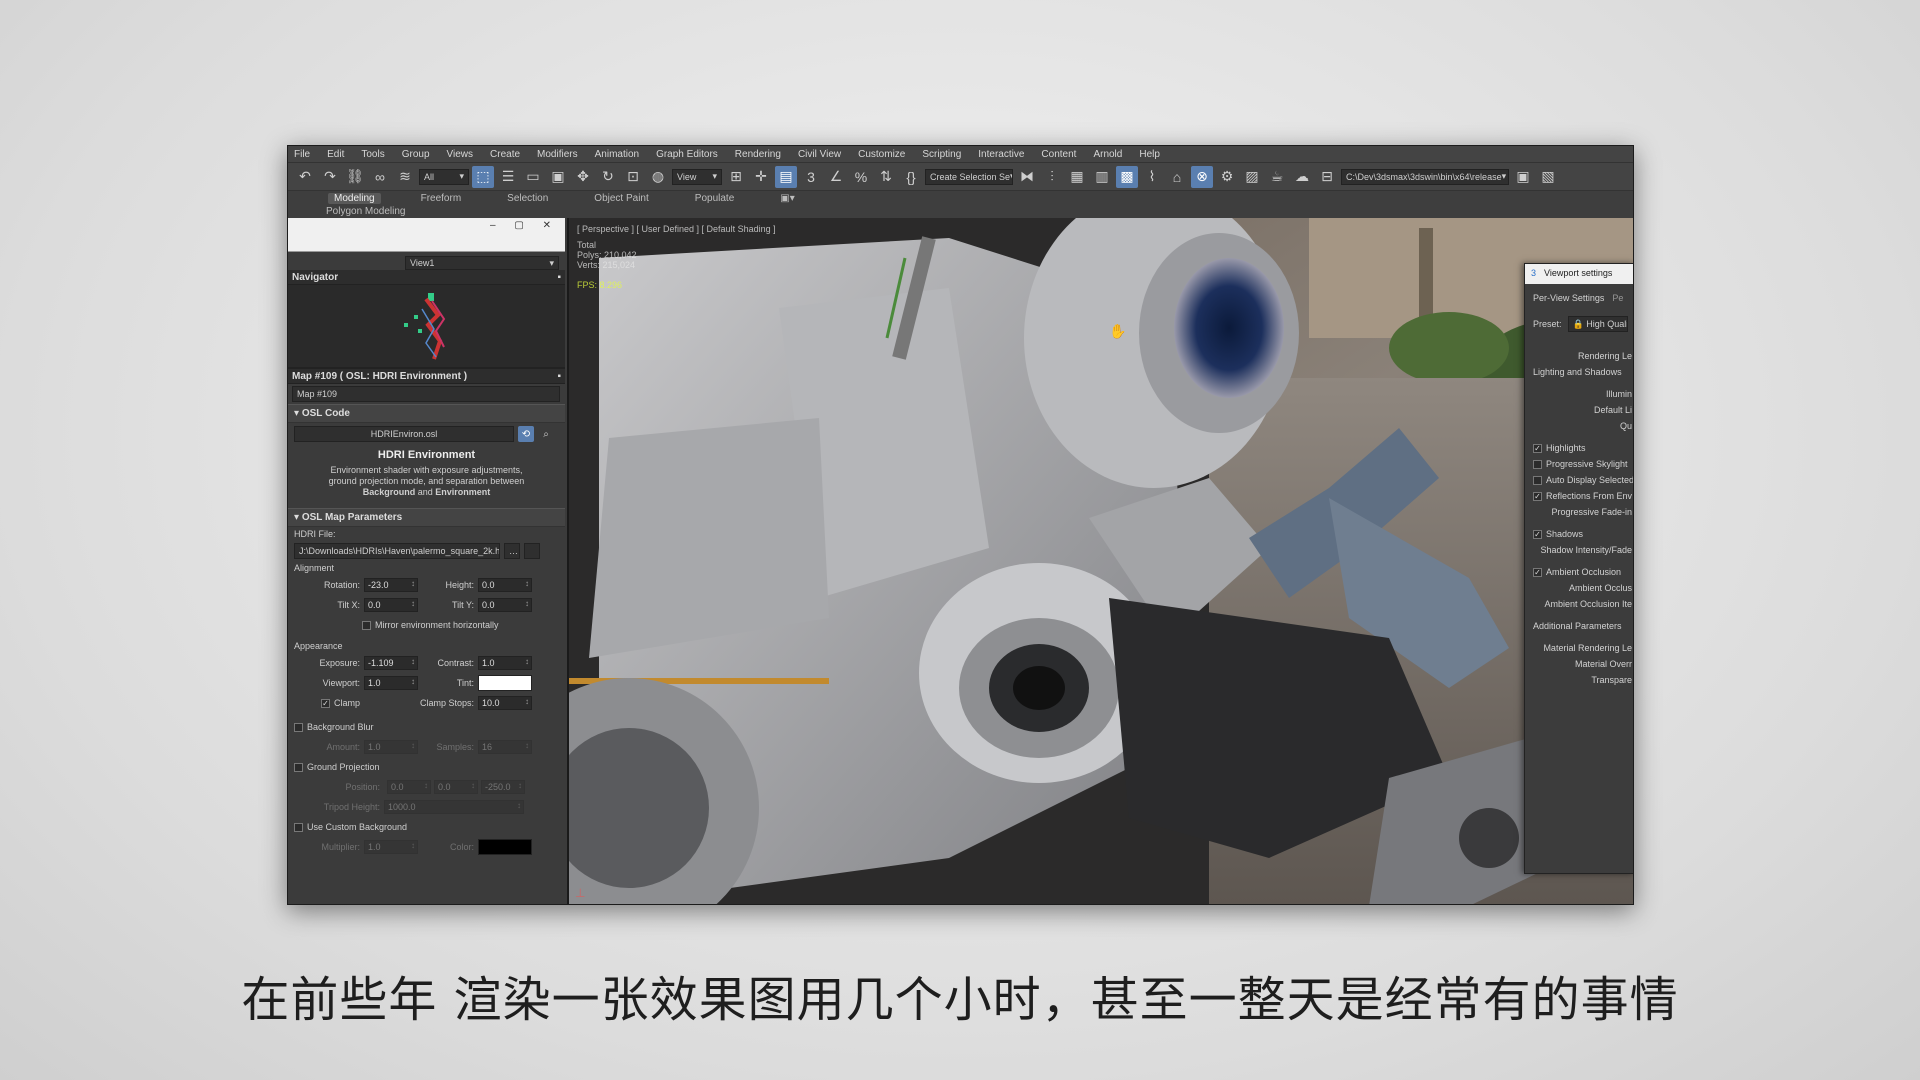  Describe the element at coordinates (444, 176) in the screenshot. I see `selection-filter-dropdown: All ▾` at that location.